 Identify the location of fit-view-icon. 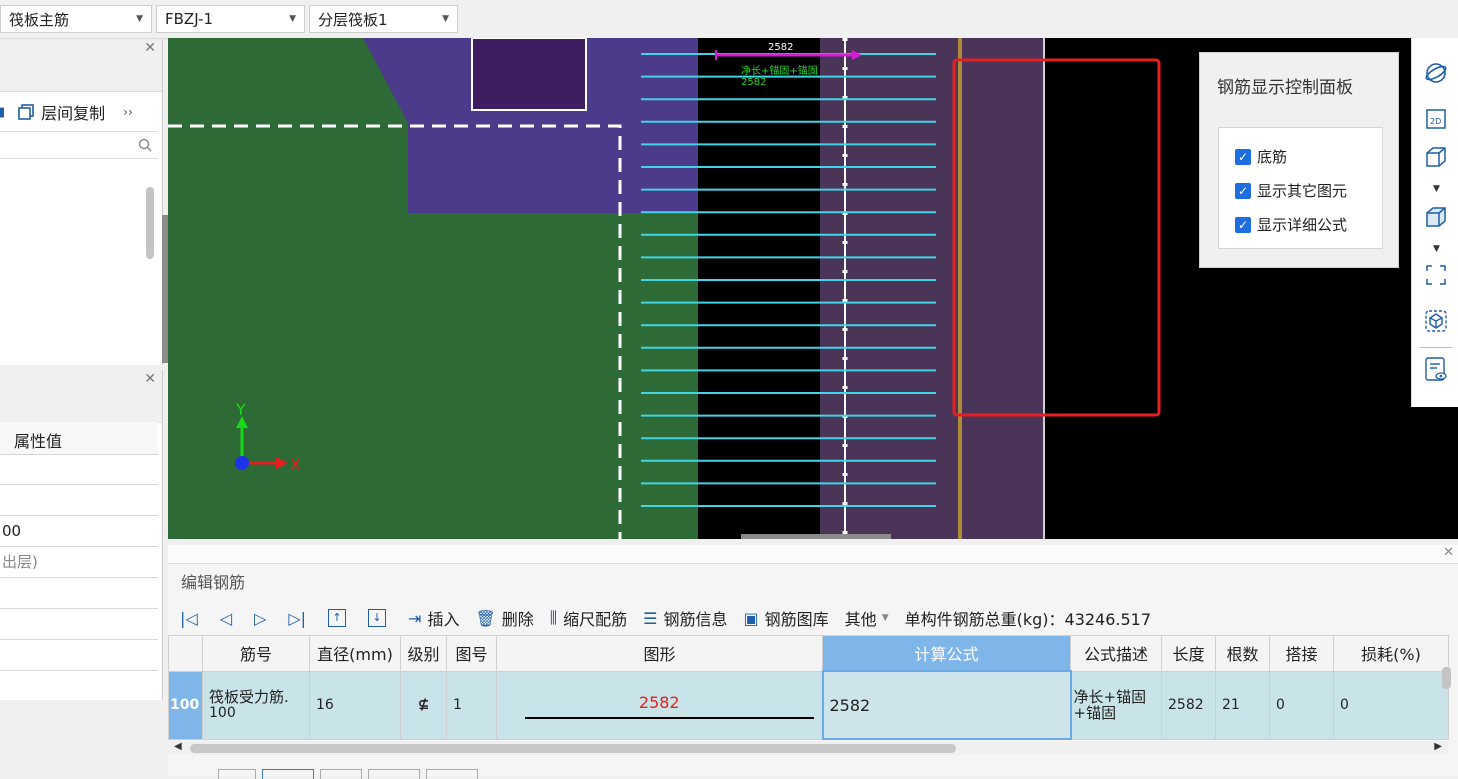
(1436, 275).